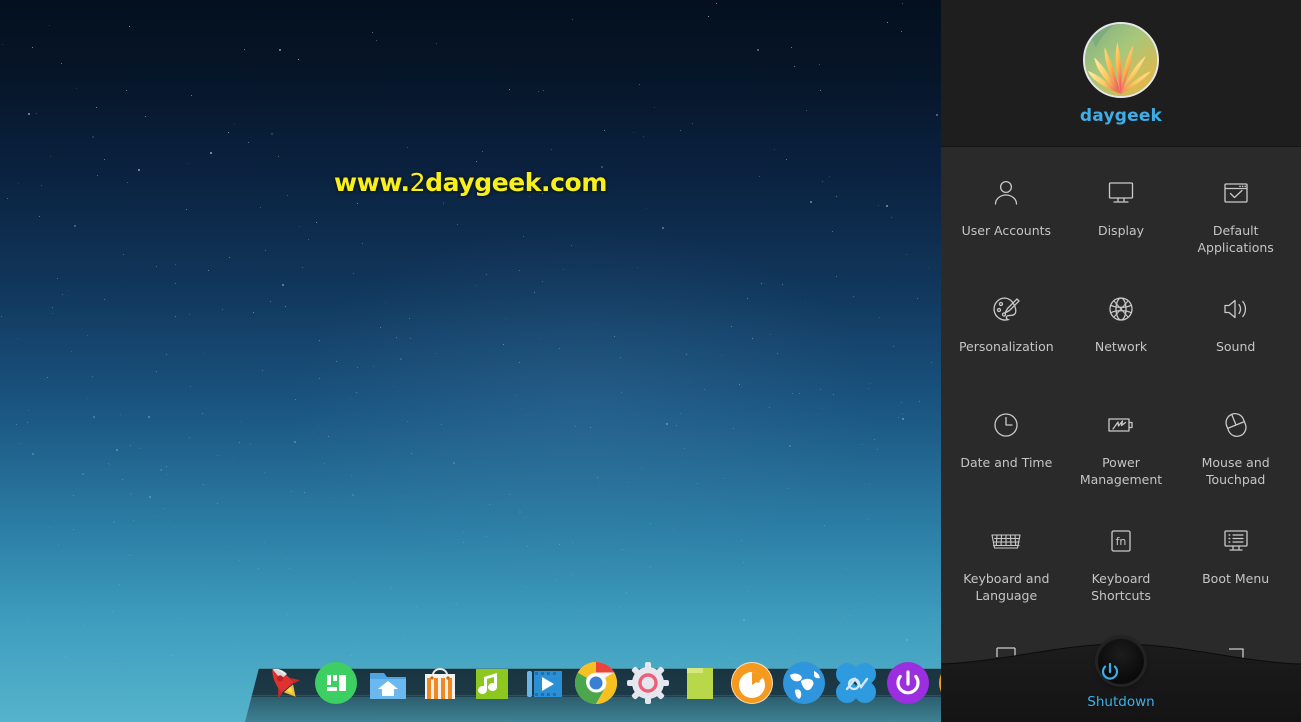  Describe the element at coordinates (544, 683) in the screenshot. I see `dock-item-video-player` at that location.